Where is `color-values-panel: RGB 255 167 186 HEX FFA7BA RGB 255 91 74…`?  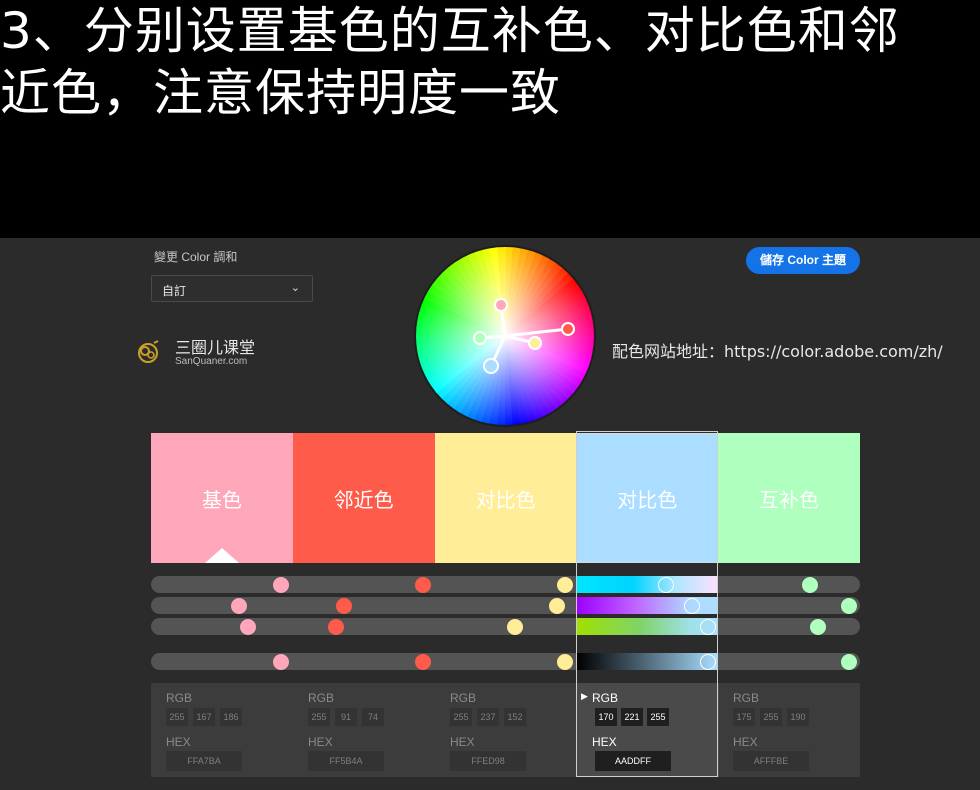 color-values-panel: RGB 255 167 186 HEX FFA7BA RGB 255 91 74… is located at coordinates (505, 730).